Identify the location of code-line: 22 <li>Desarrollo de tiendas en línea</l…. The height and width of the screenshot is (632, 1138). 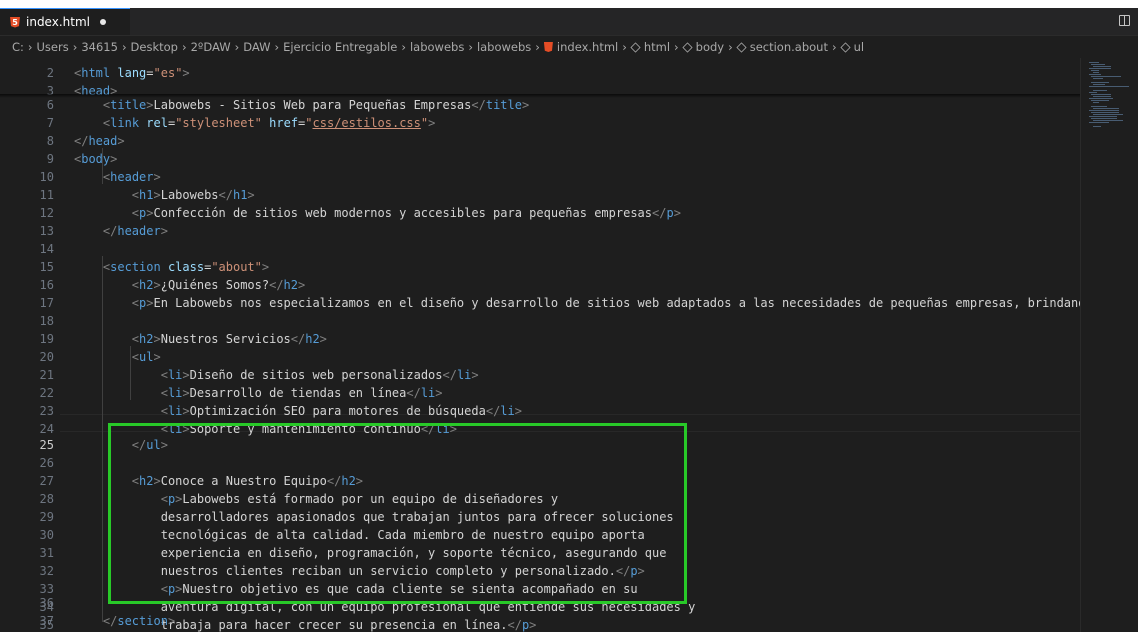
(540, 393).